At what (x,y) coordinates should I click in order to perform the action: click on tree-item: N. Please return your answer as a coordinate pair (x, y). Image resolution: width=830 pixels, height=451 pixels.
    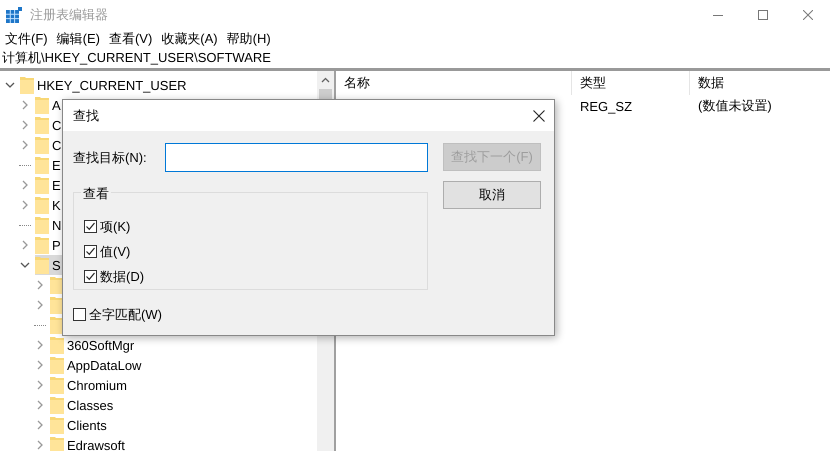
    Looking at the image, I should click on (50, 225).